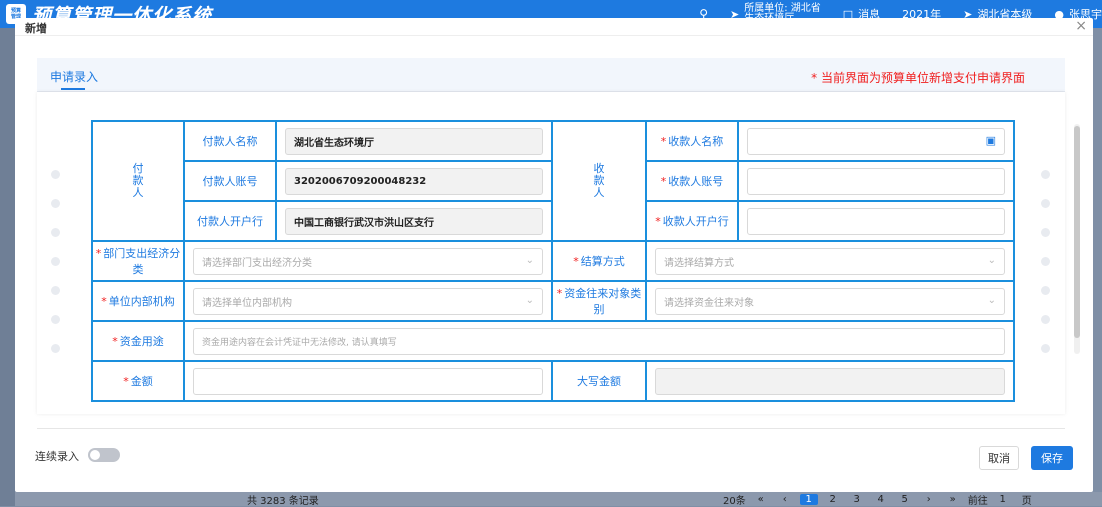  Describe the element at coordinates (692, 221) in the screenshot. I see `payee-bank-label: * 收款人开户行` at that location.